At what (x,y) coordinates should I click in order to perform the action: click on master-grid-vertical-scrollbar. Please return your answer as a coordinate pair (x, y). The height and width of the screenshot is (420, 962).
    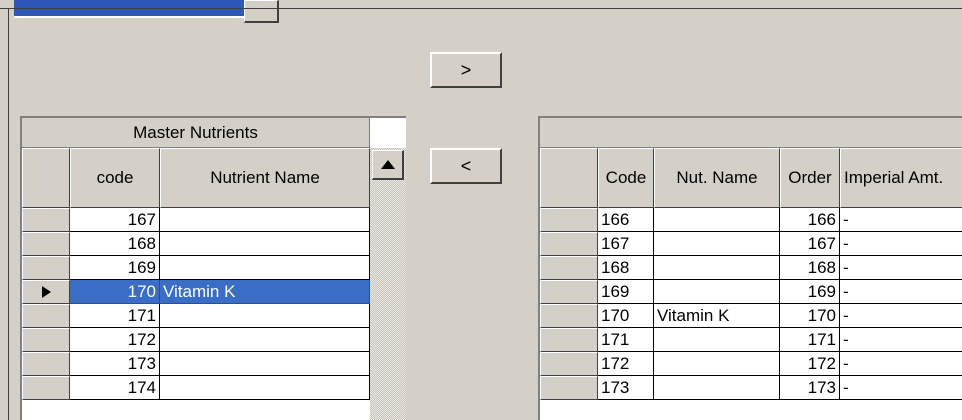
    Looking at the image, I should click on (388, 284).